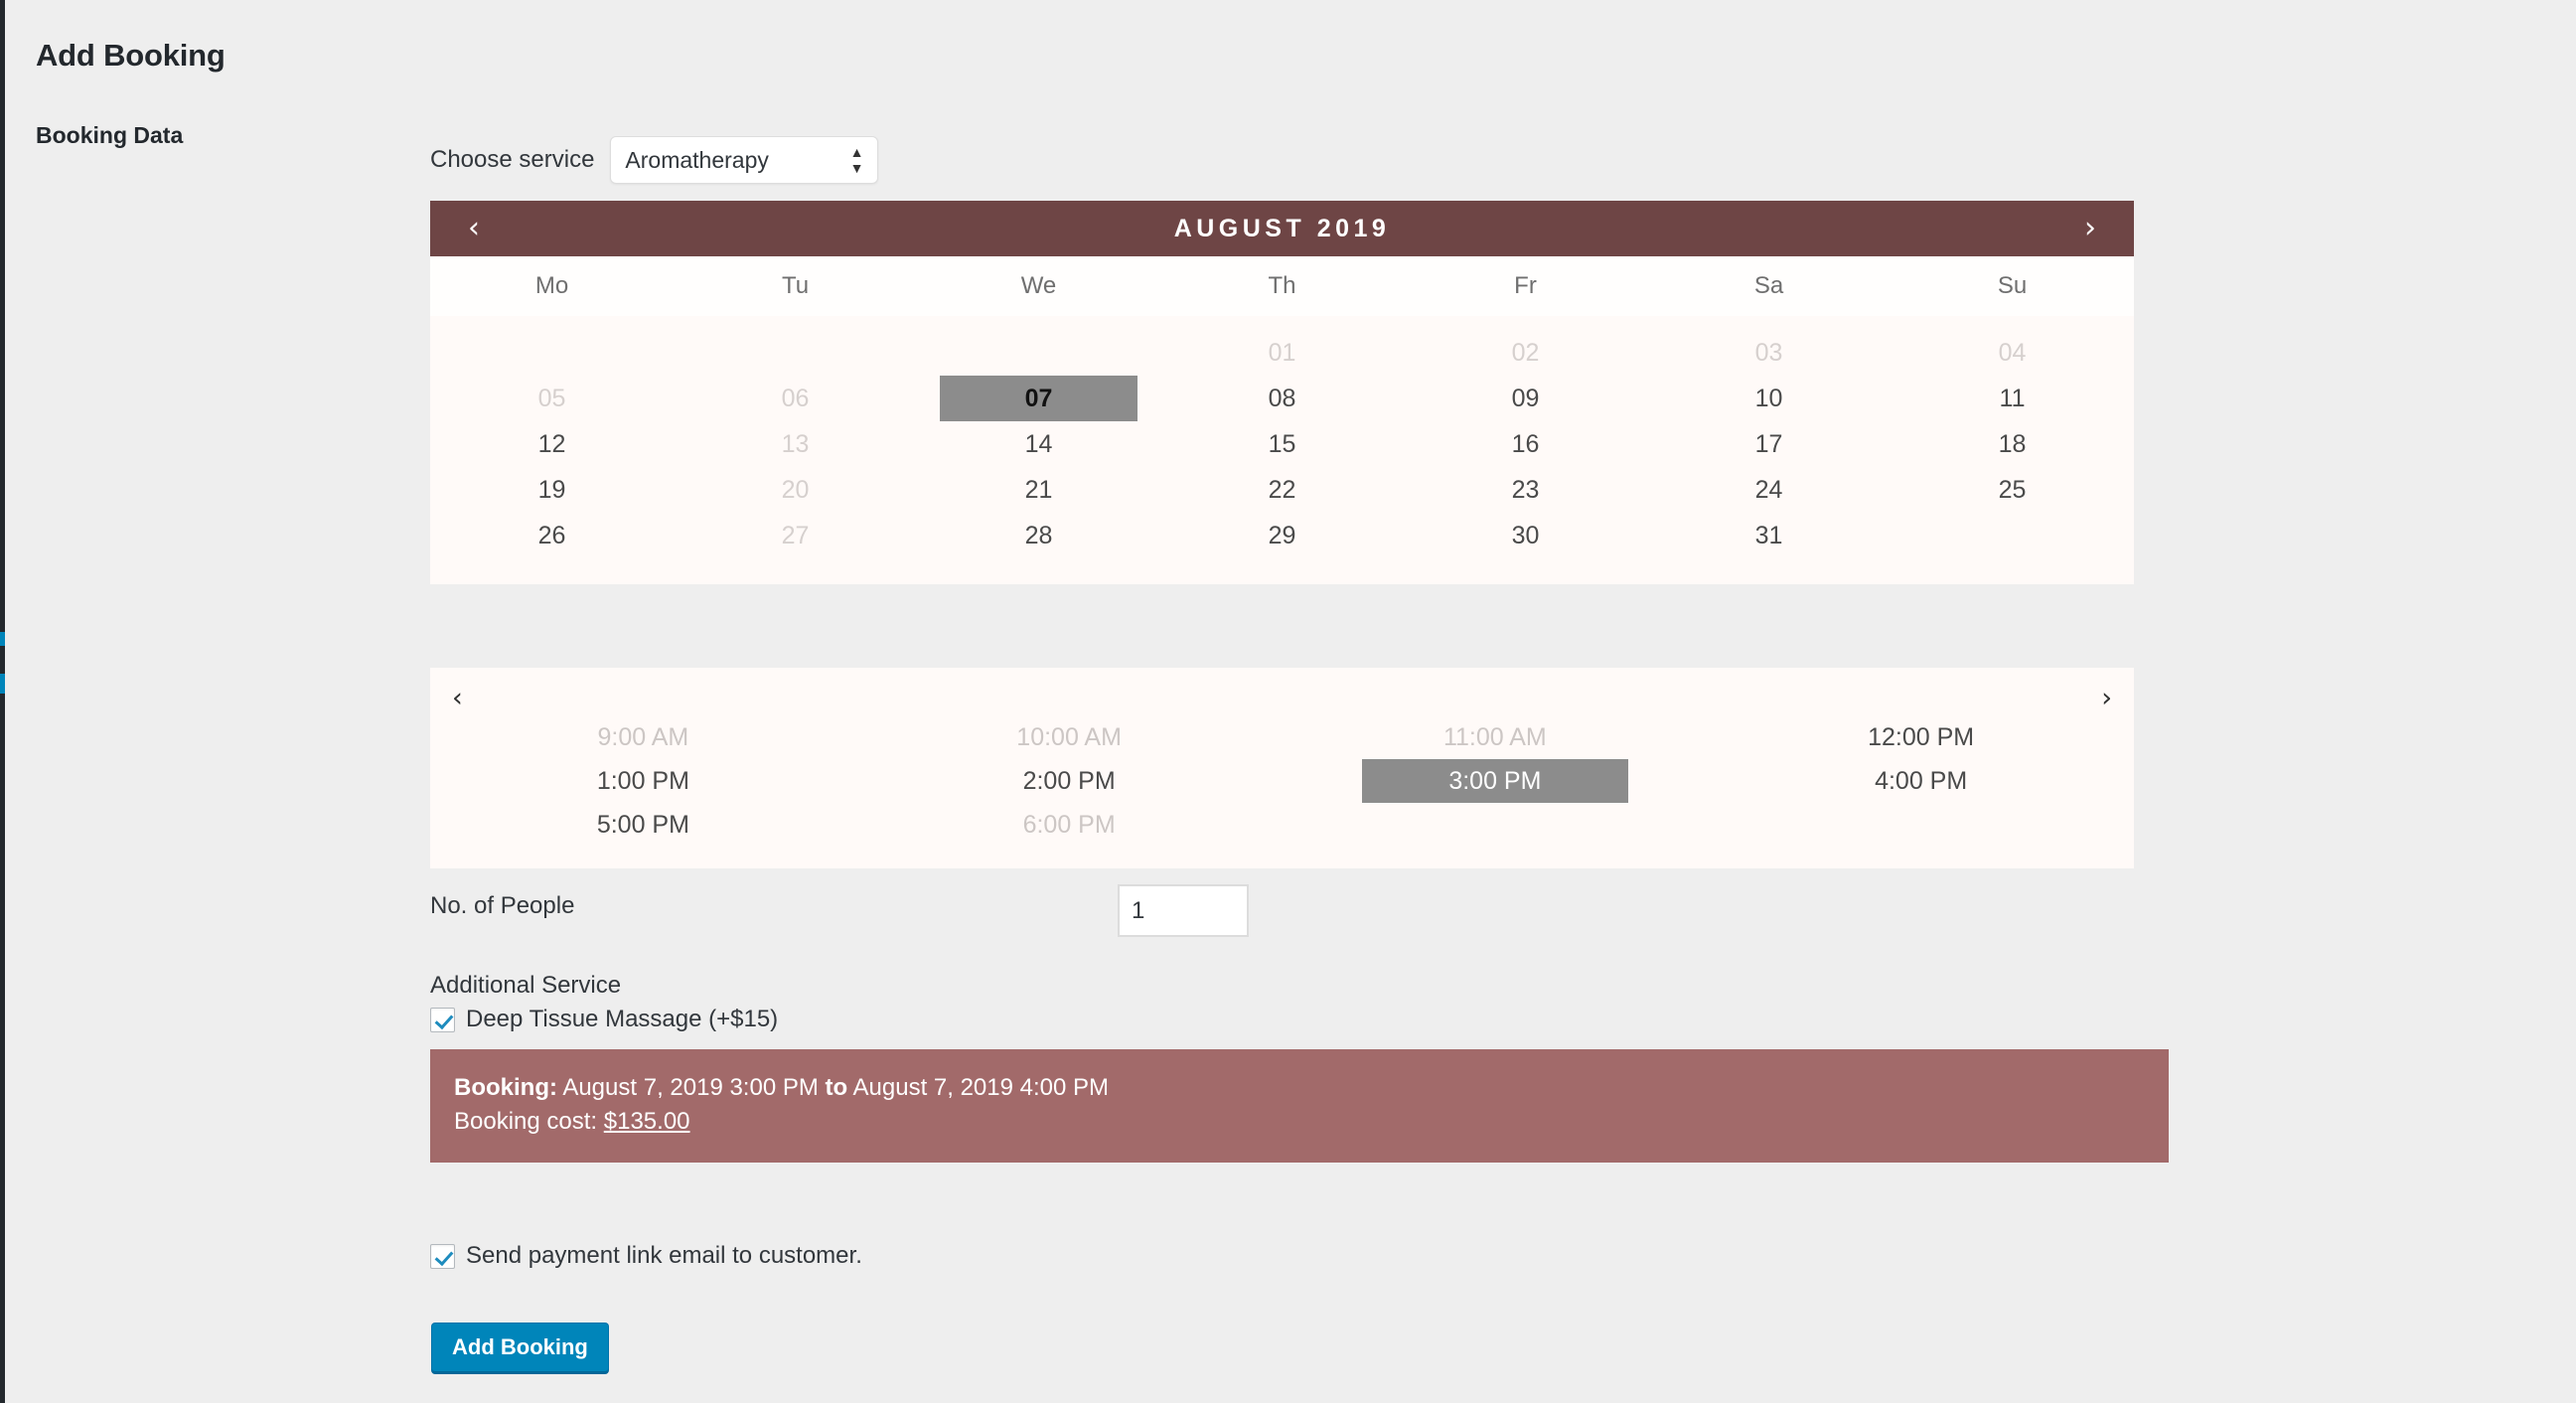 The image size is (2576, 1403). I want to click on calendar-weekday-mo: Mo, so click(551, 285).